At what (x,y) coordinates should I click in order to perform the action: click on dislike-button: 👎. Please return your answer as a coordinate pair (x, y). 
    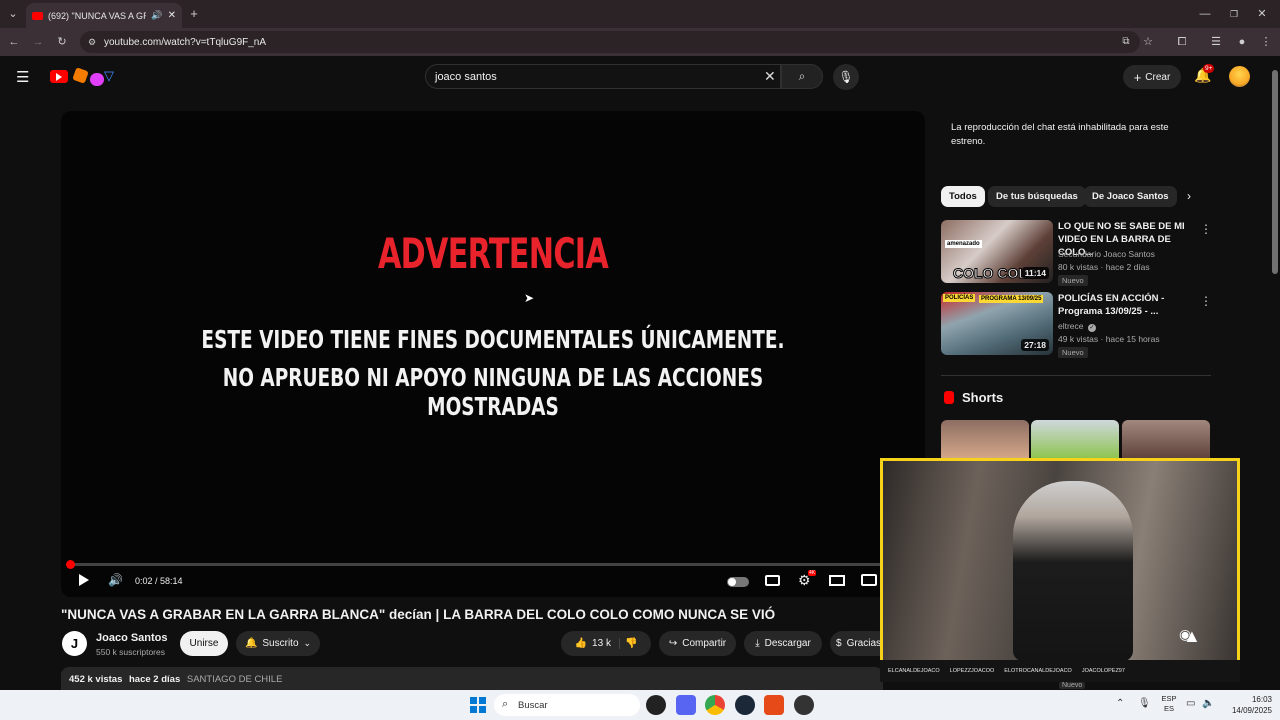
    Looking at the image, I should click on (631, 643).